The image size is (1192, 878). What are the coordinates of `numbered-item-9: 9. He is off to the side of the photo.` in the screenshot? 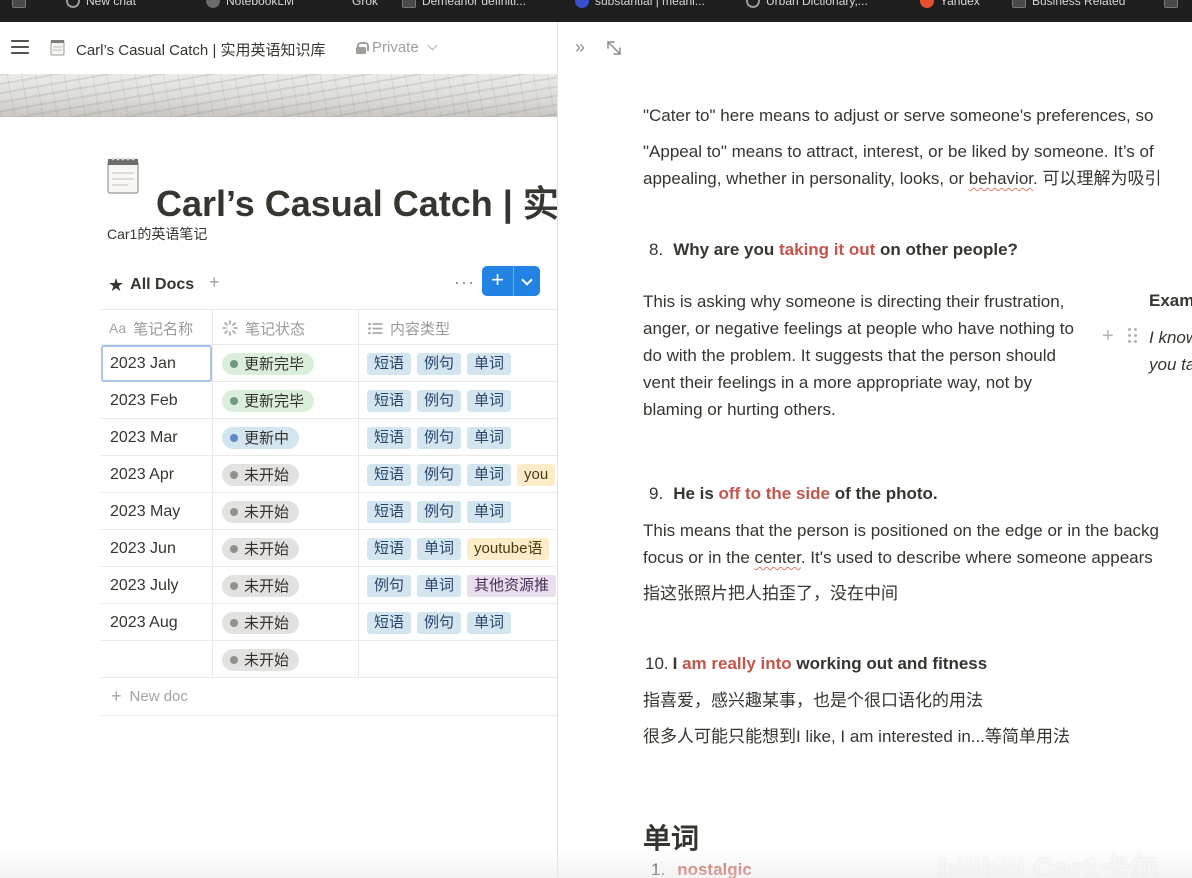 It's located at (793, 493).